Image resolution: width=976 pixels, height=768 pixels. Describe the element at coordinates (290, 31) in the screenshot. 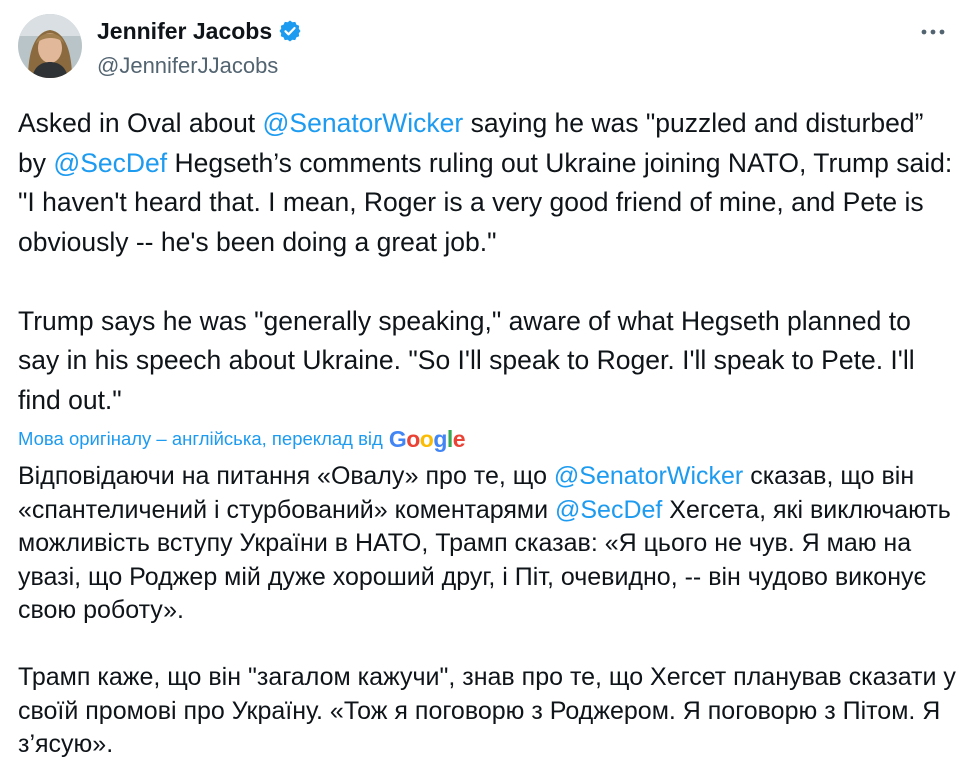

I see `verified-badge-icon` at that location.